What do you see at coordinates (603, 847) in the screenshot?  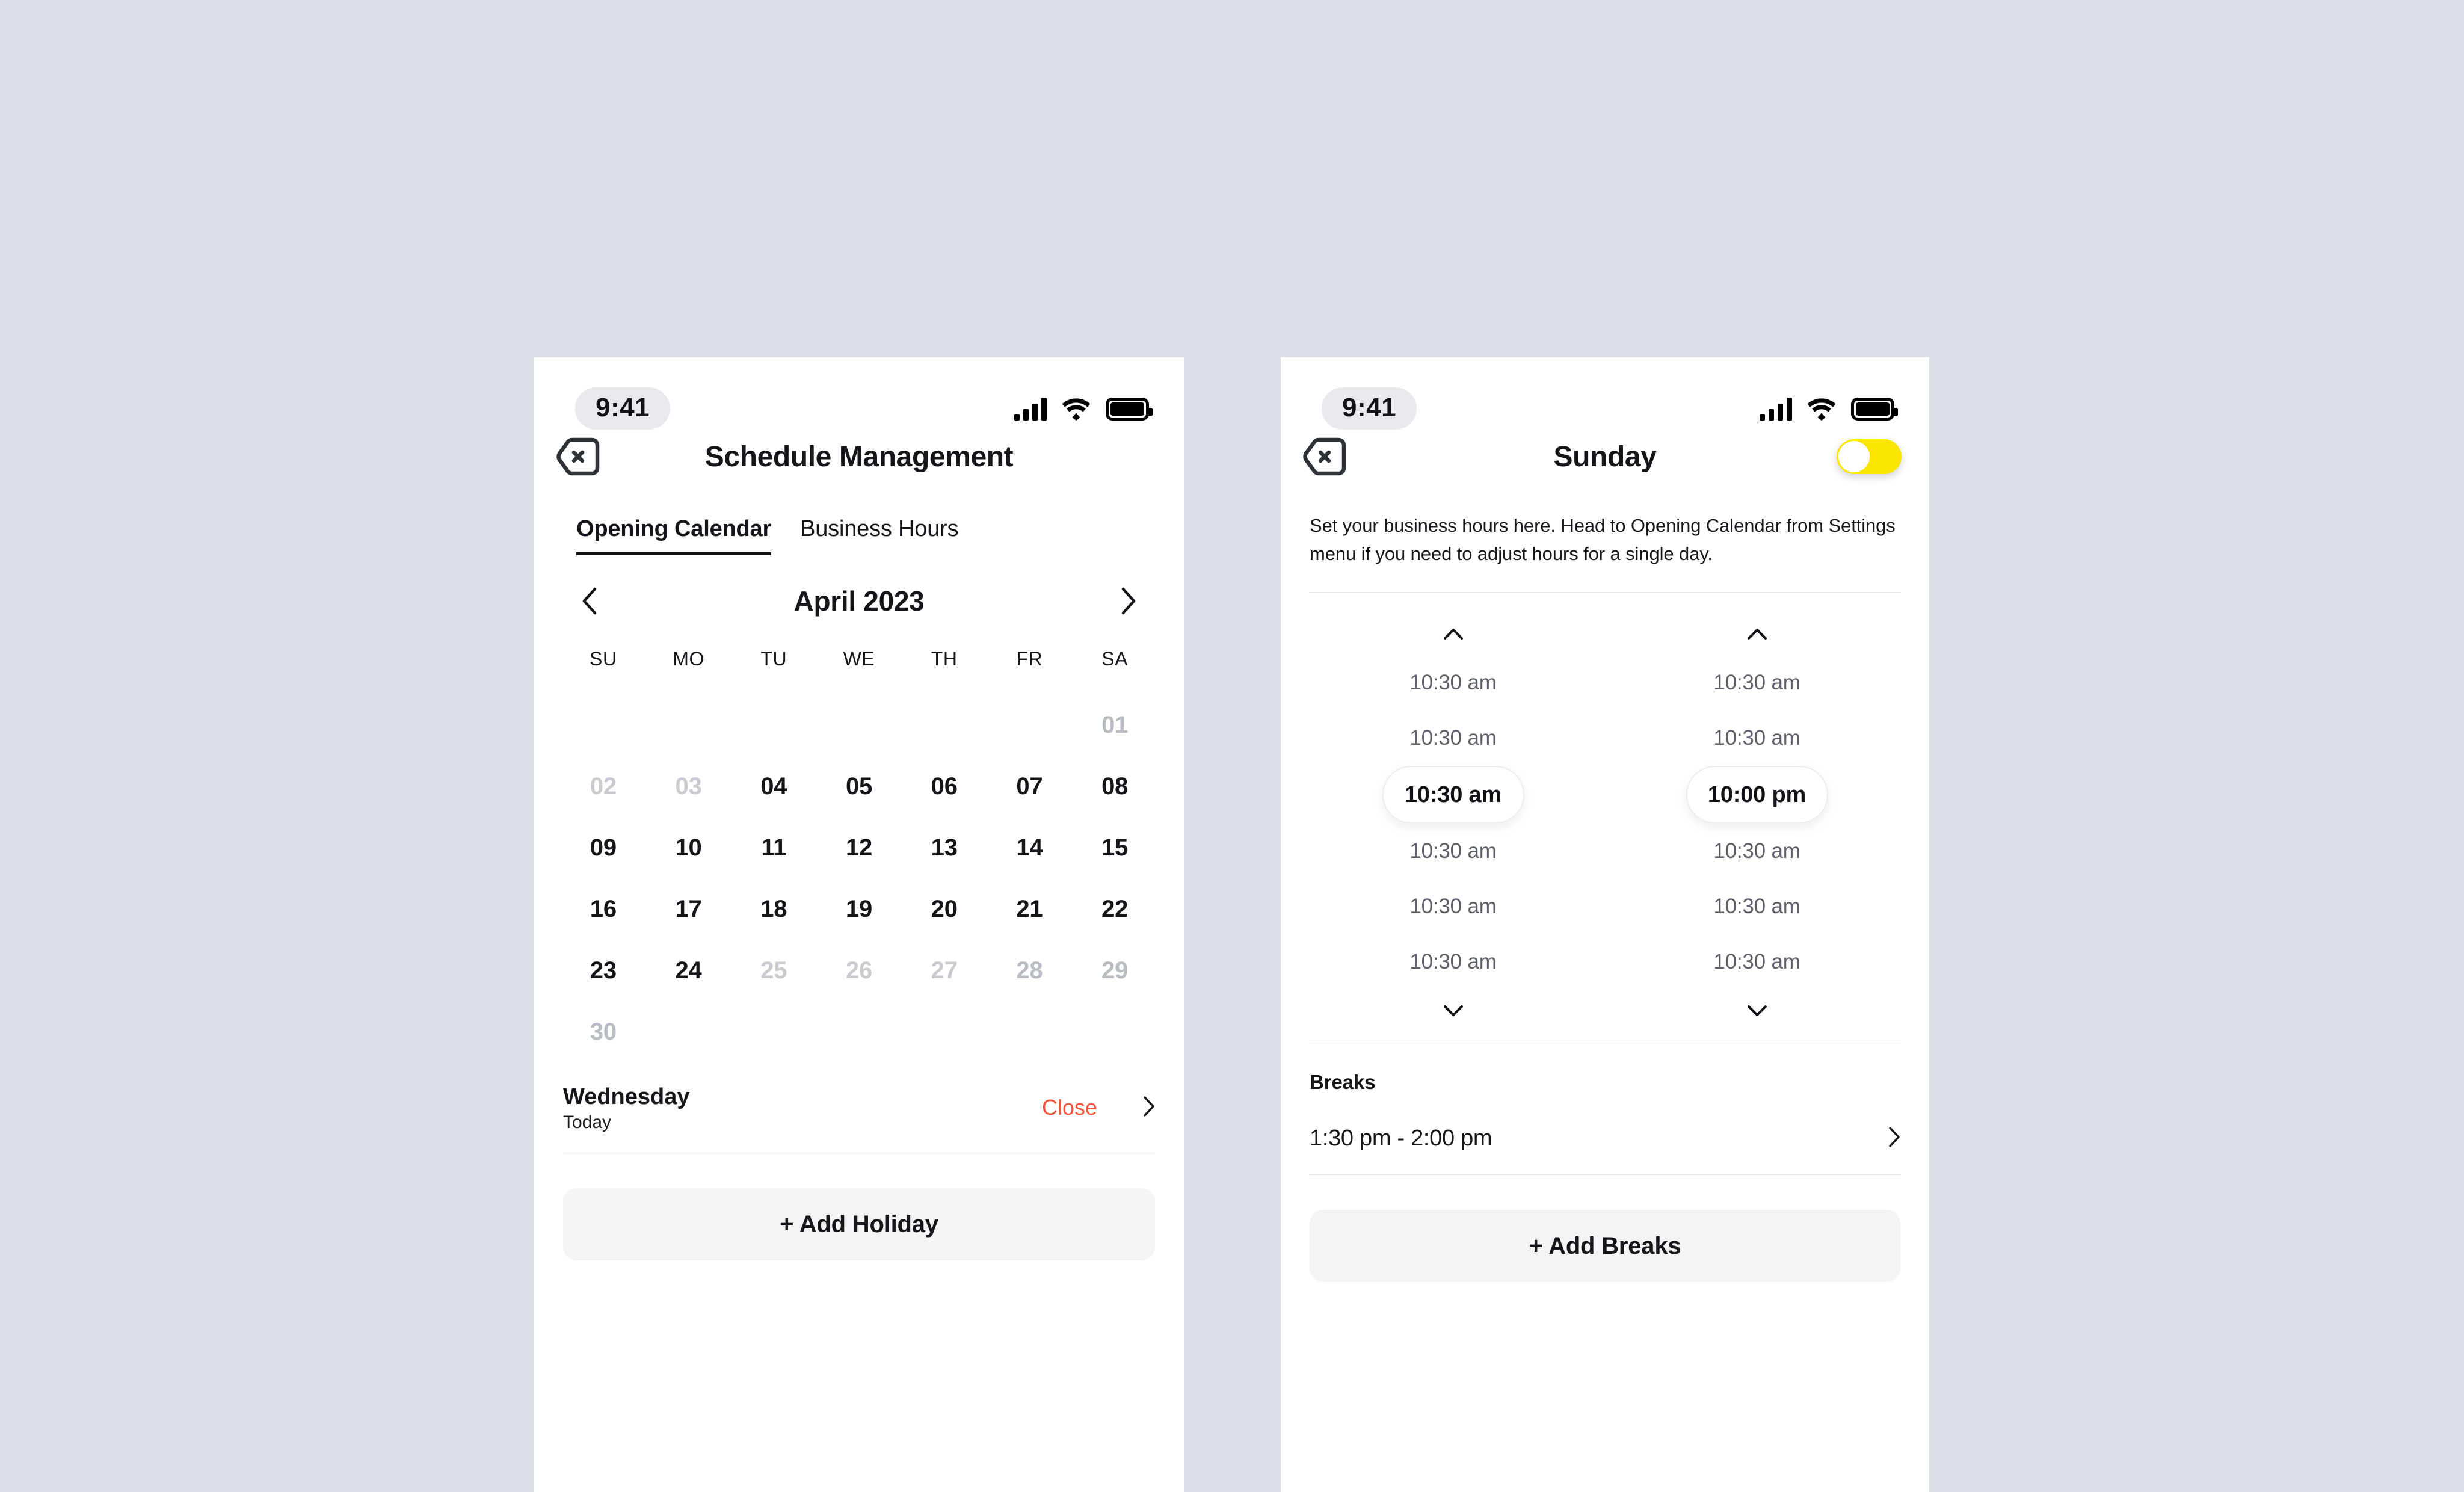 I see `calendar-day: 09` at bounding box center [603, 847].